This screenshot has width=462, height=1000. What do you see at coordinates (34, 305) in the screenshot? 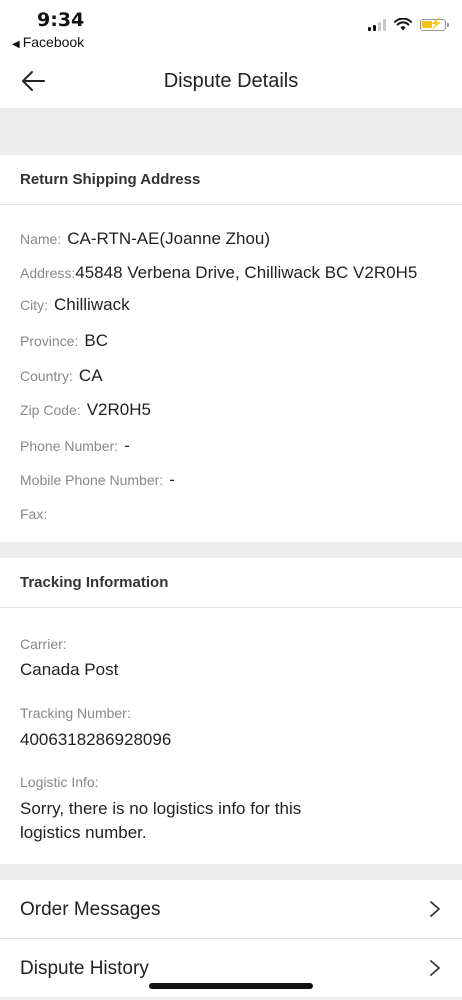
I see `city-label: City:` at bounding box center [34, 305].